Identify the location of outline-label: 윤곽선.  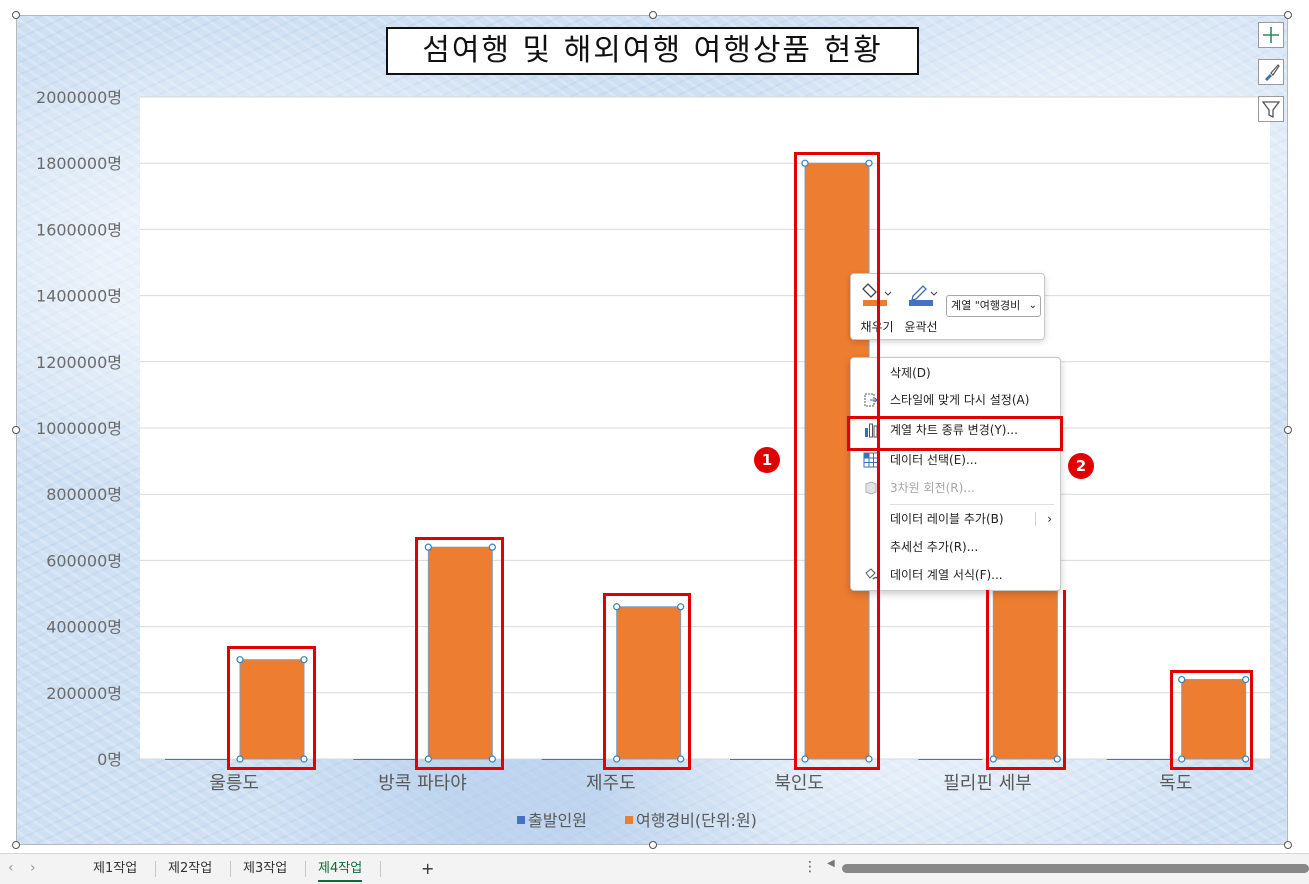
(921, 327).